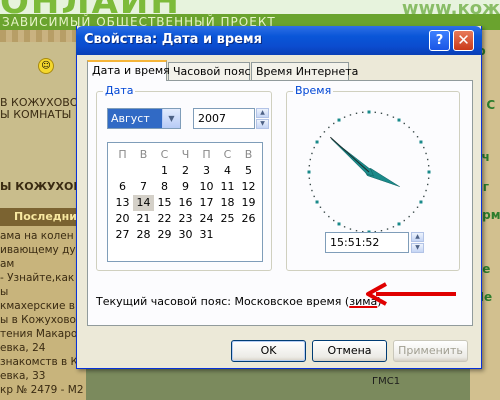 This screenshot has width=500, height=400. What do you see at coordinates (206, 171) in the screenshot?
I see `calendar-day: 3` at bounding box center [206, 171].